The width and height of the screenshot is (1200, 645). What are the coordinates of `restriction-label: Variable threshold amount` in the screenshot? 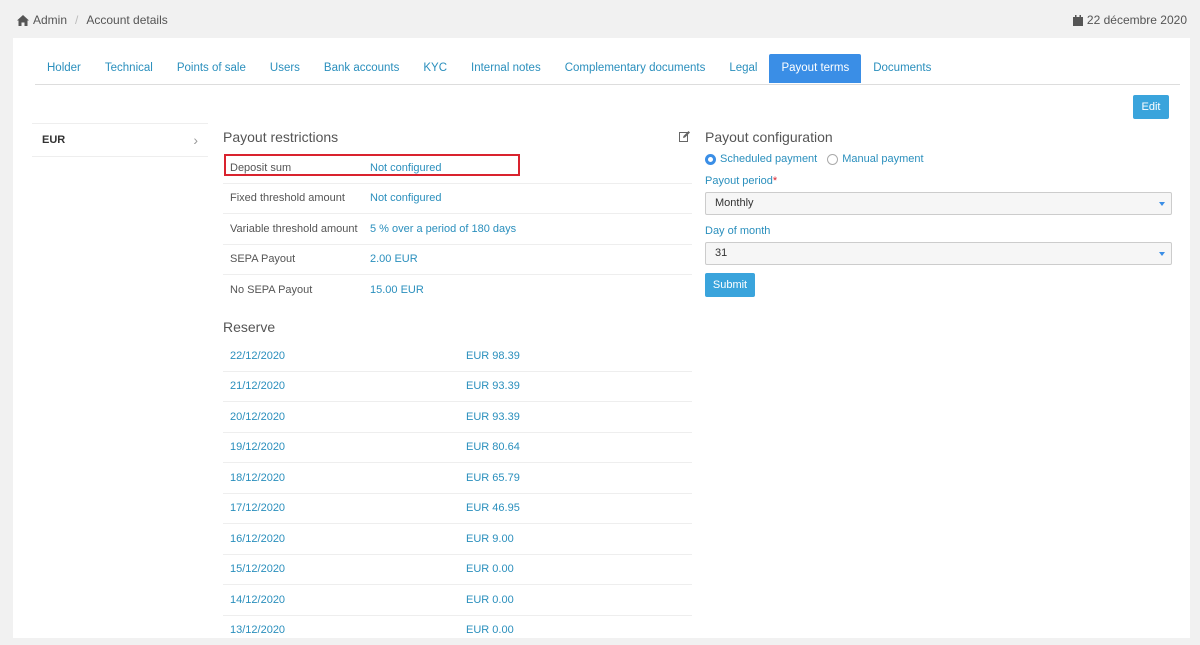 It's located at (296, 229).